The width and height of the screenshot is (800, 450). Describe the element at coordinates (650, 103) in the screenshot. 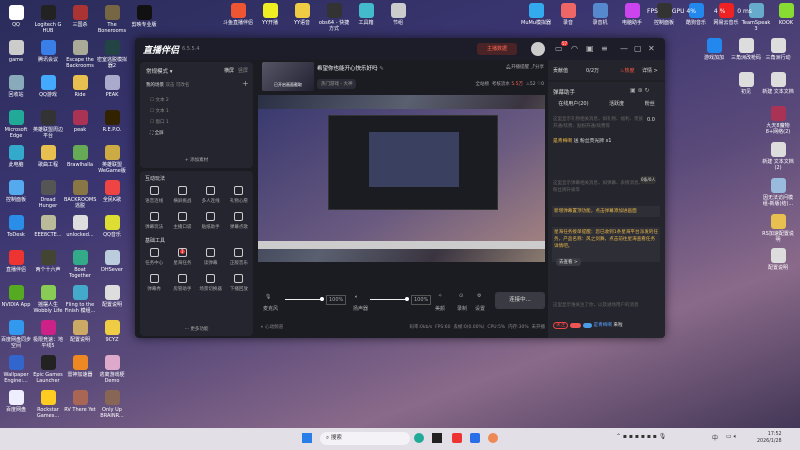

I see `tab-fans: 粉丝` at that location.